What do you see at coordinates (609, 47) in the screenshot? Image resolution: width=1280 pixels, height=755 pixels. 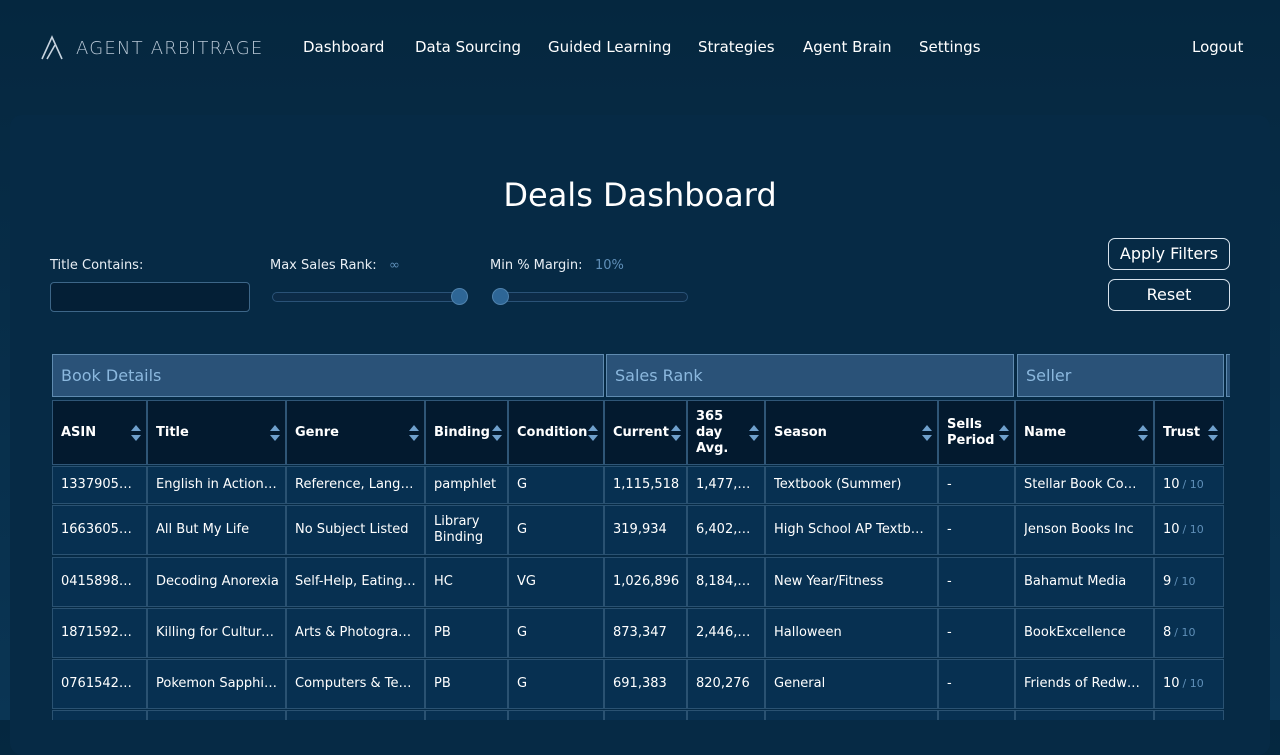 I see `nav-guided-learning: Guided Learning` at bounding box center [609, 47].